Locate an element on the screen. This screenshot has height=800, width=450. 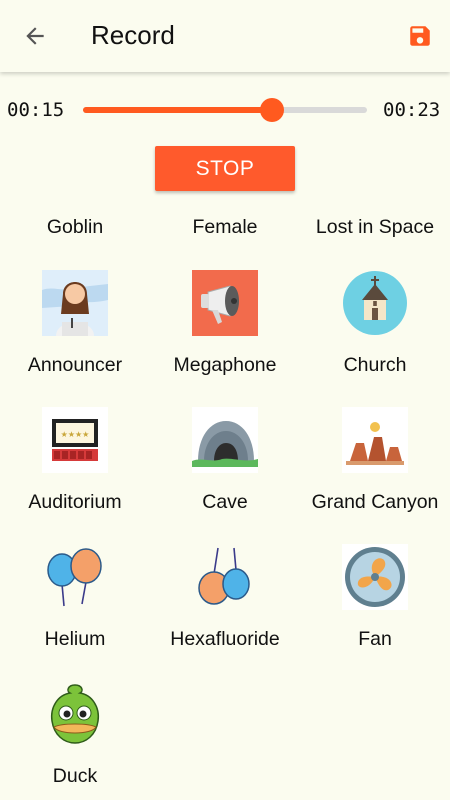
fan-icon is located at coordinates (375, 577).